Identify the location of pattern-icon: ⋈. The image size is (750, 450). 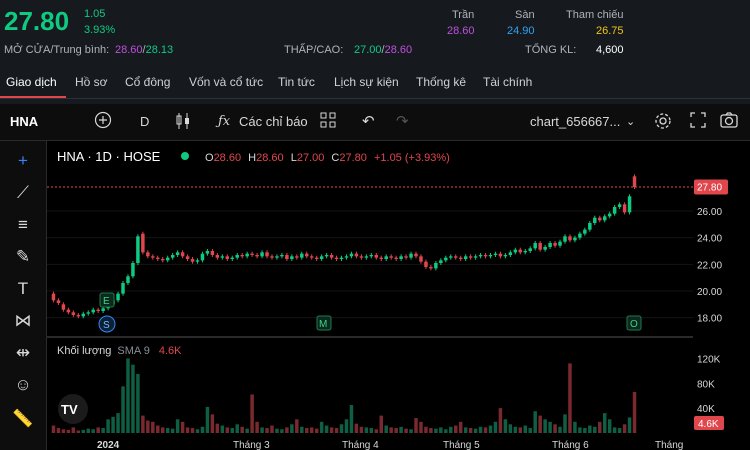
(23, 321).